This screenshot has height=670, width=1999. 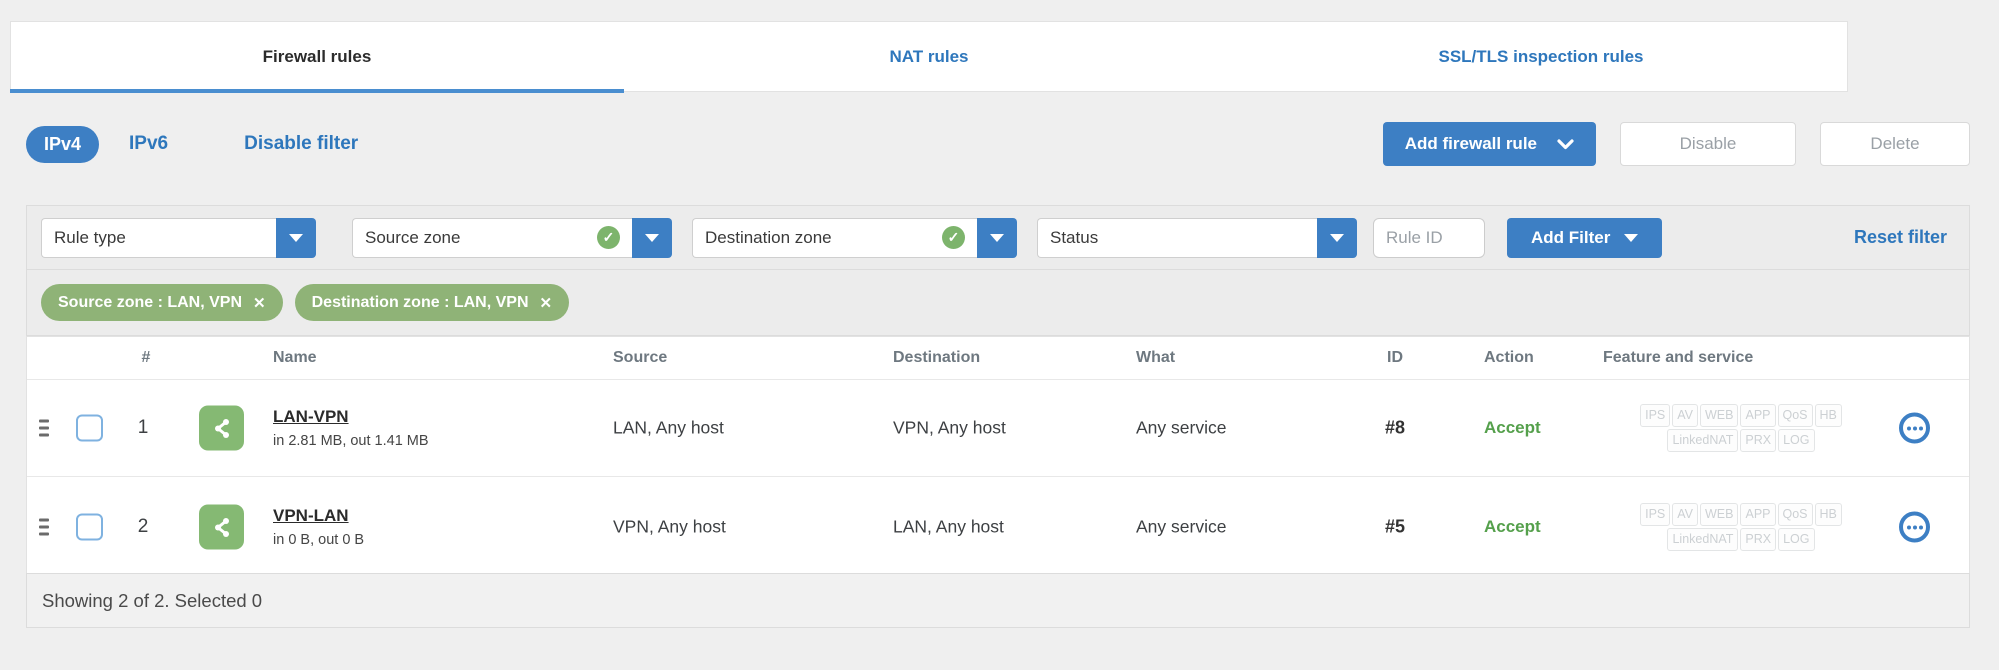 I want to click on tab-firewall-rules: Firewall rules, so click(x=317, y=57).